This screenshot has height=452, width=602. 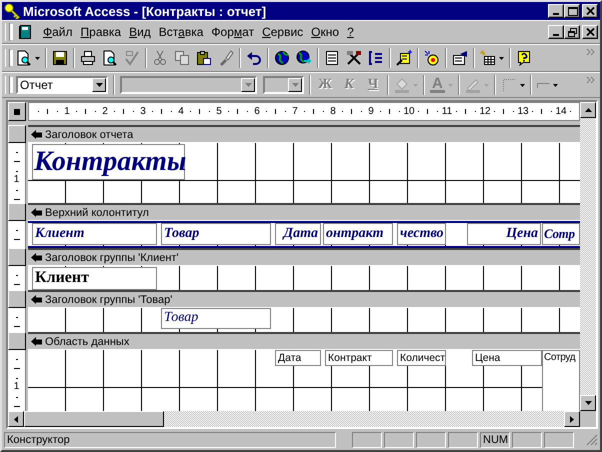 What do you see at coordinates (282, 58) in the screenshot?
I see `globe-icon` at bounding box center [282, 58].